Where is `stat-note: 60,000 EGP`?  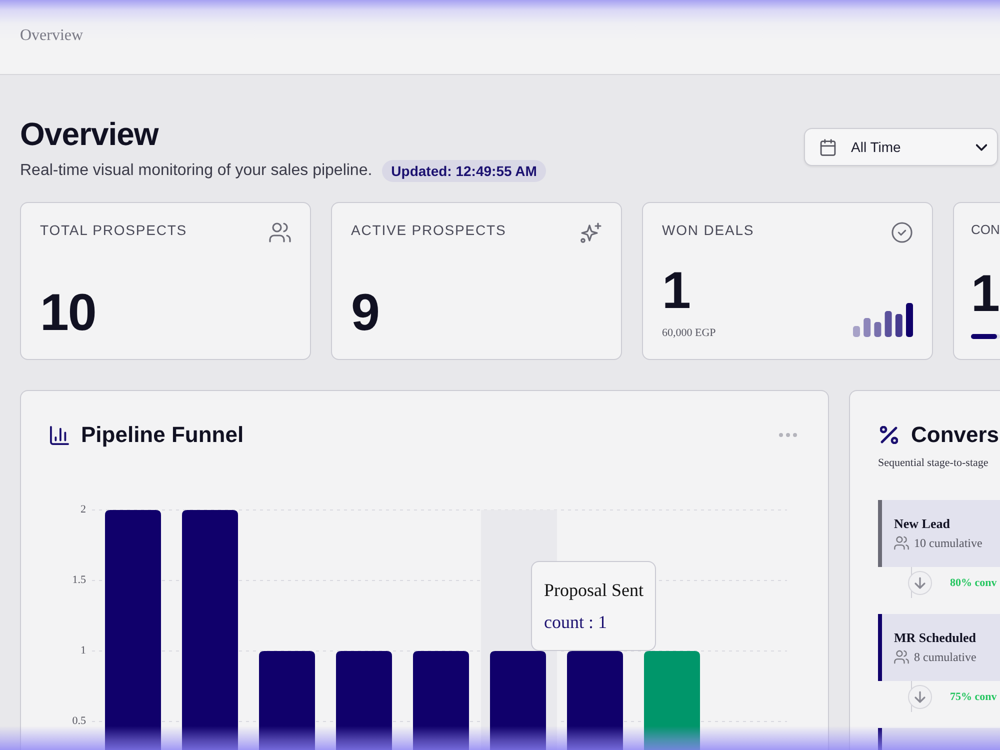 stat-note: 60,000 EGP is located at coordinates (689, 333).